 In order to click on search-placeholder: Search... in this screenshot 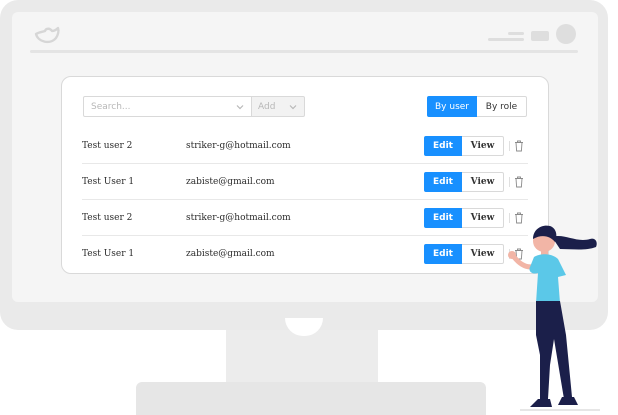, I will do `click(111, 106)`.